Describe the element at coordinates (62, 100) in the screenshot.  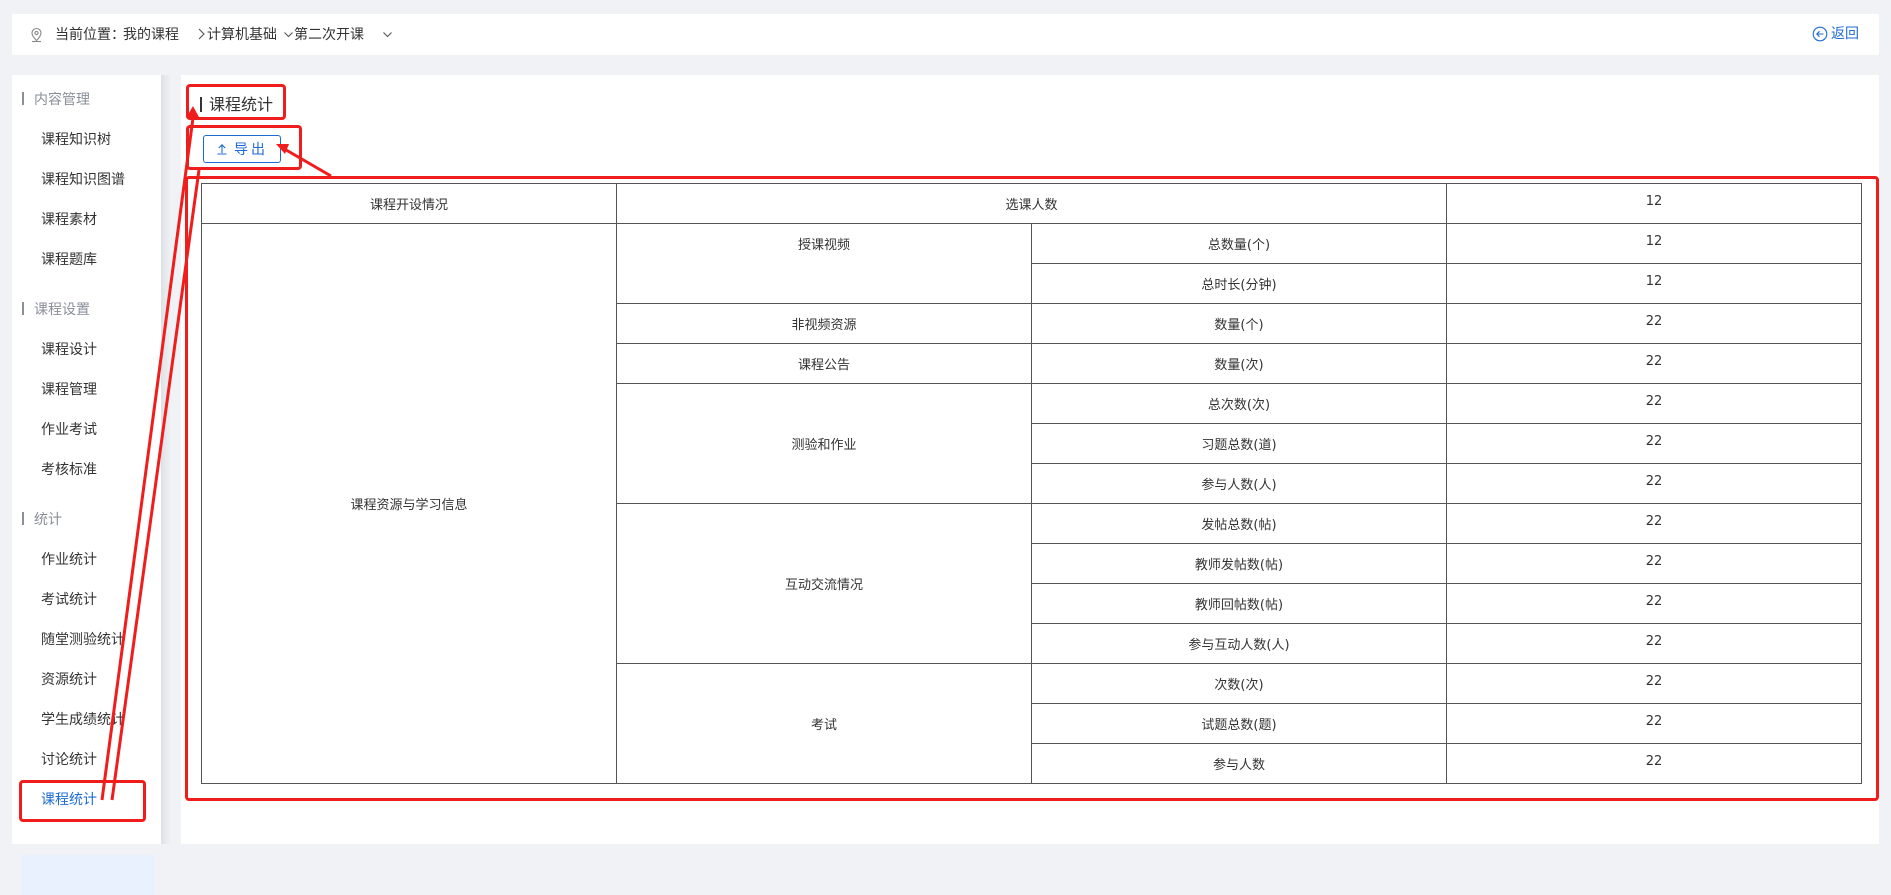
I see `section-title: 内容管理` at that location.